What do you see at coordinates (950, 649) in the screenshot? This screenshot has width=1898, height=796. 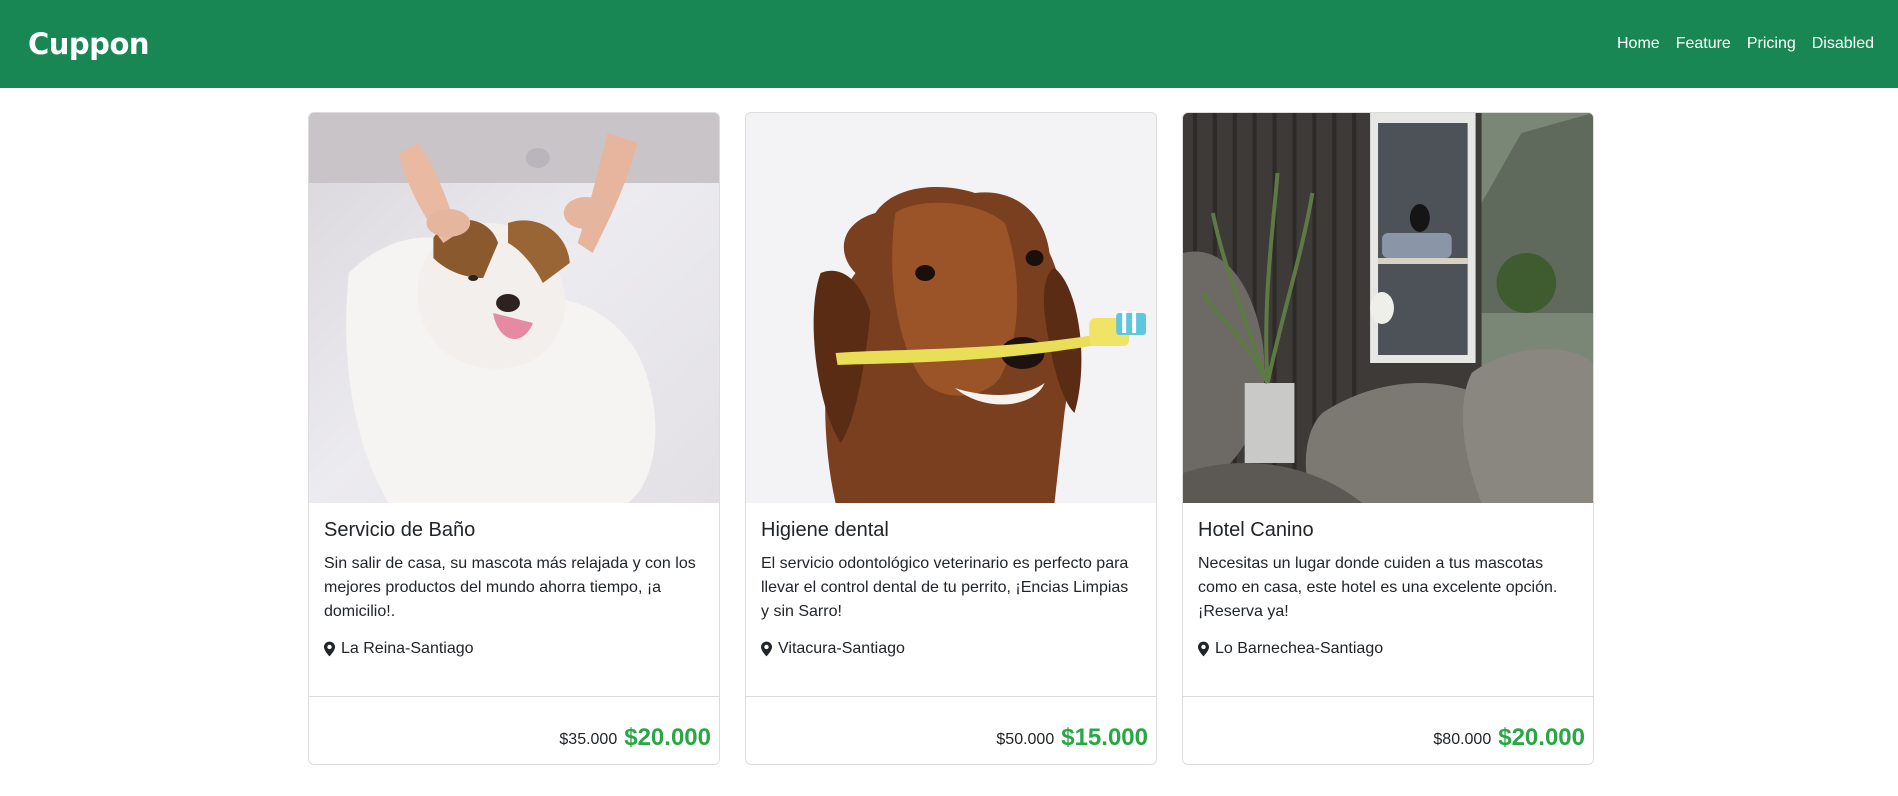 I see `card-location: Vitacura-Santiago` at bounding box center [950, 649].